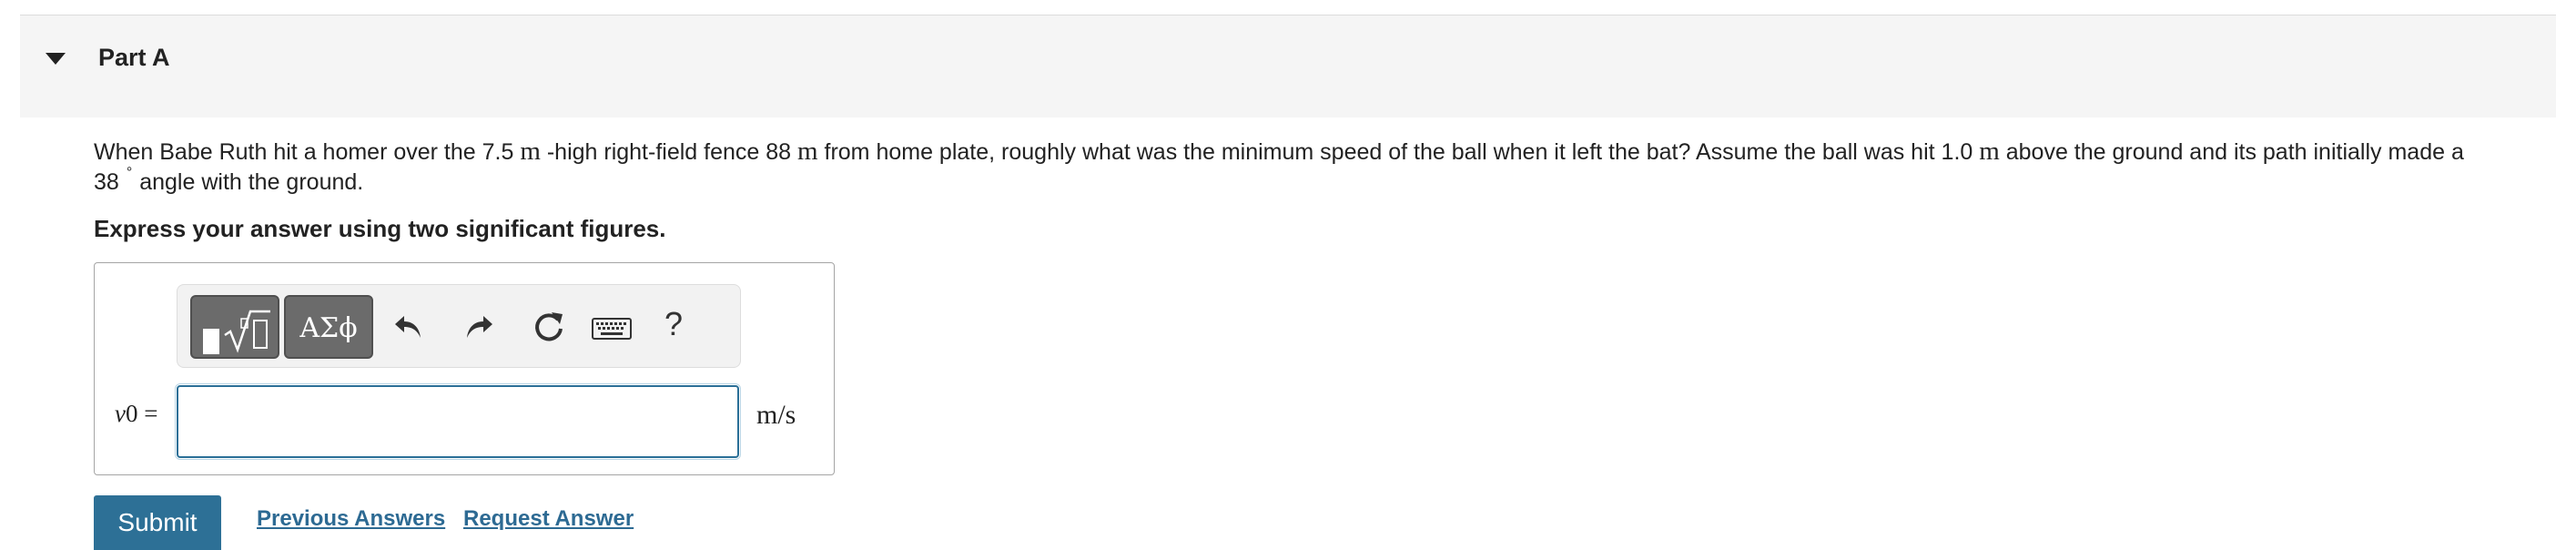 The height and width of the screenshot is (550, 2576). I want to click on submit-button: Submit, so click(157, 522).